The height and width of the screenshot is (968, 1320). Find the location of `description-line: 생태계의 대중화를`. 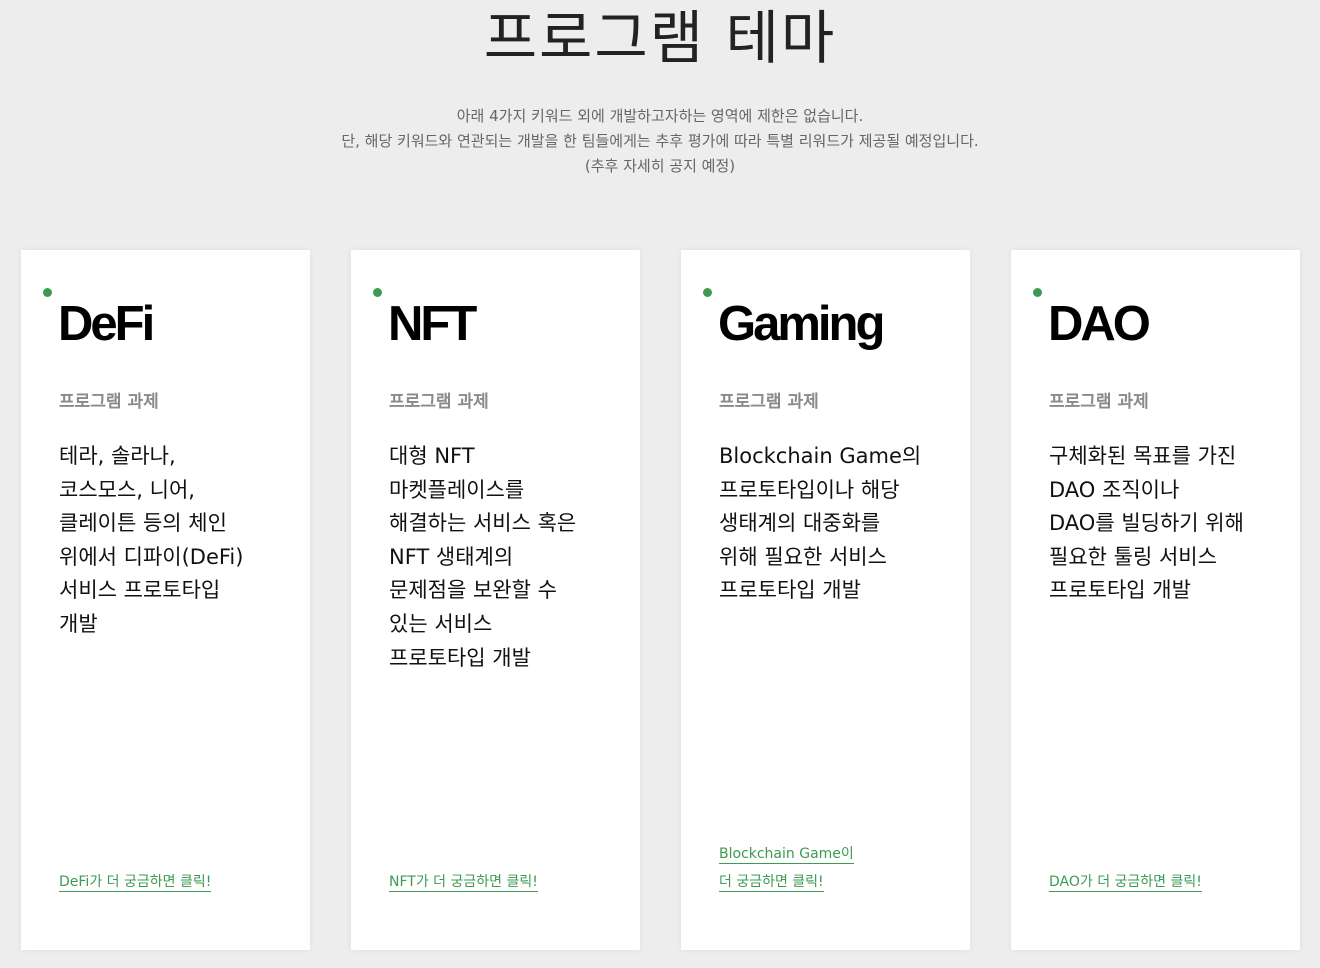

description-line: 생태계의 대중화를 is located at coordinates (800, 523).